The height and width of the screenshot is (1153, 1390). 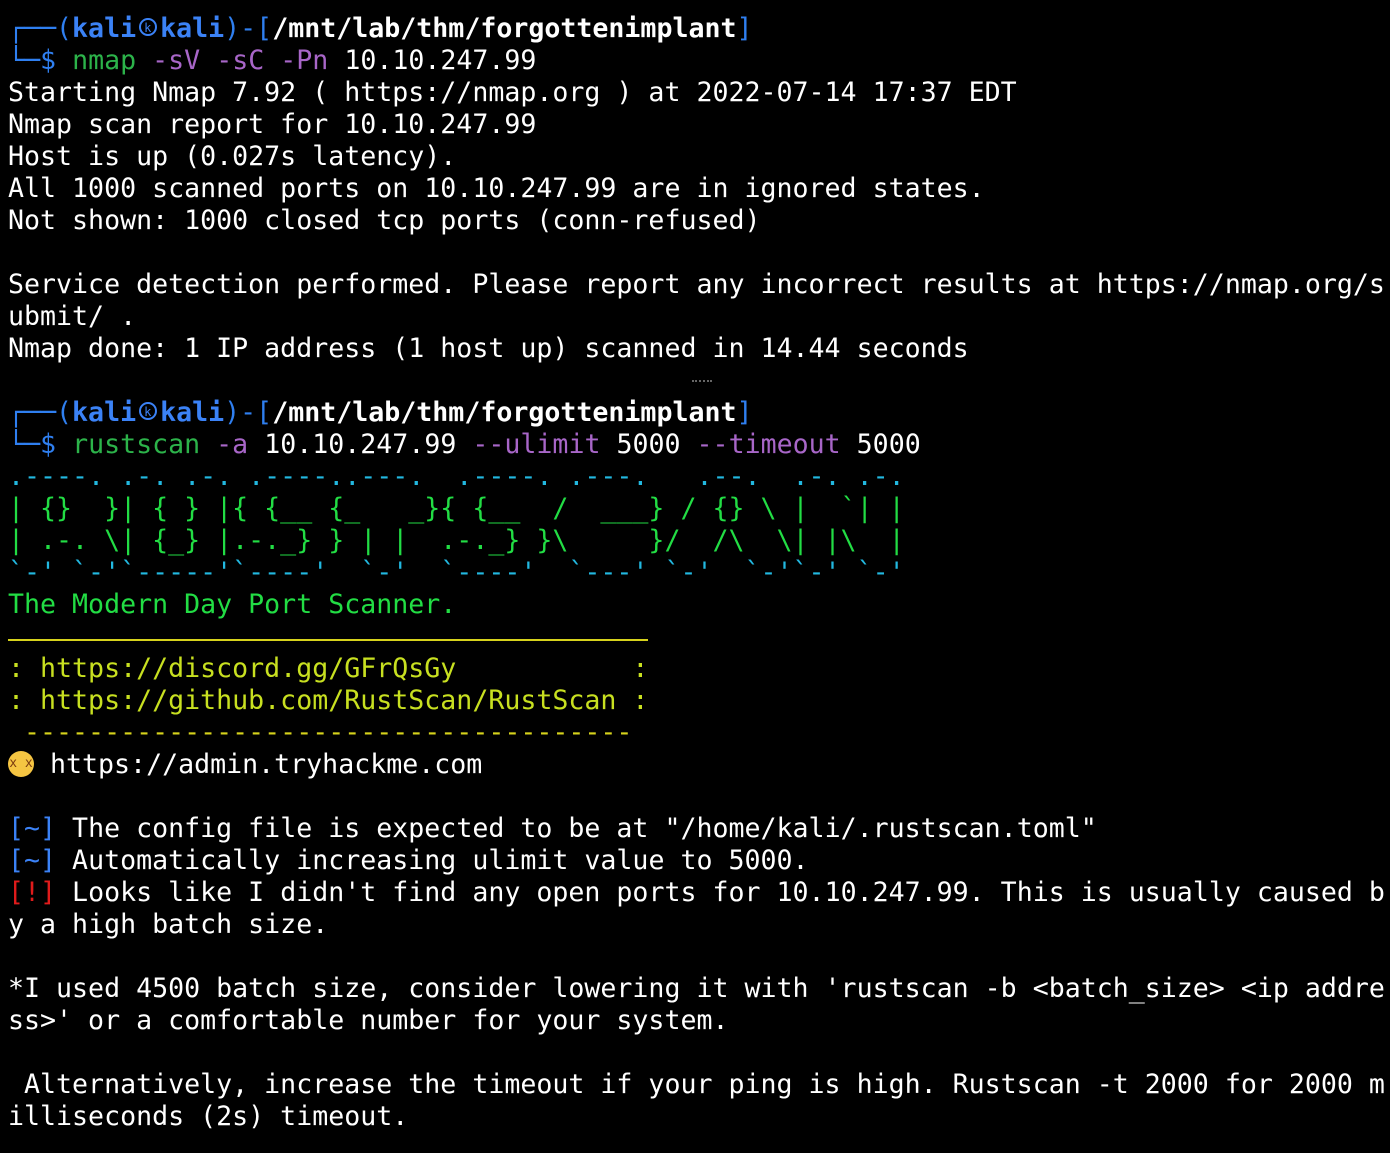 What do you see at coordinates (266, 764) in the screenshot?
I see `admin-url: https://admin.tryhackme.com` at bounding box center [266, 764].